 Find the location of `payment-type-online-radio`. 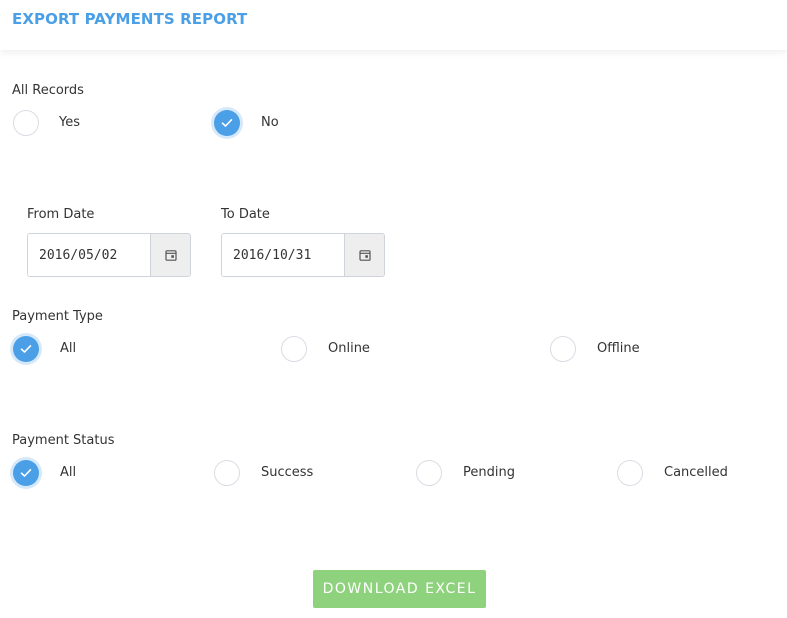

payment-type-online-radio is located at coordinates (294, 349).